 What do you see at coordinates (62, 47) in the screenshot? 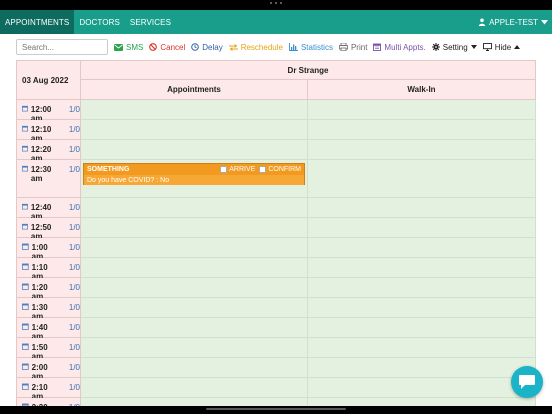
I see `search-input` at bounding box center [62, 47].